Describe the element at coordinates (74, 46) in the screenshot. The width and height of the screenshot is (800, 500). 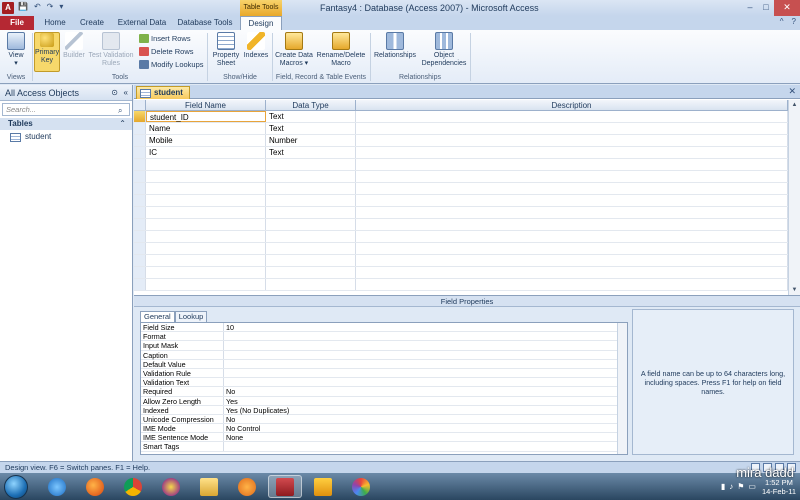
I see `builder-button: Builder` at that location.